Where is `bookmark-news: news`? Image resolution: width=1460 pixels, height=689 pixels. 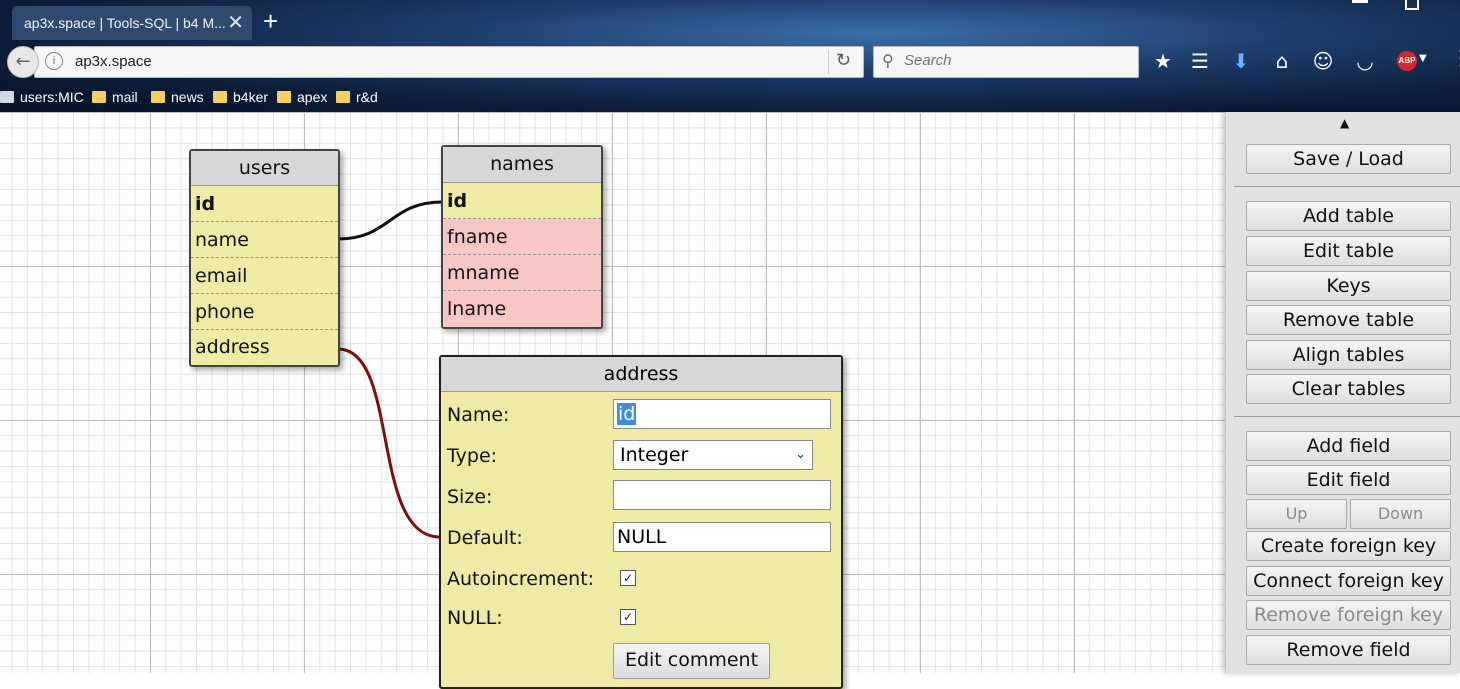 bookmark-news: news is located at coordinates (177, 97).